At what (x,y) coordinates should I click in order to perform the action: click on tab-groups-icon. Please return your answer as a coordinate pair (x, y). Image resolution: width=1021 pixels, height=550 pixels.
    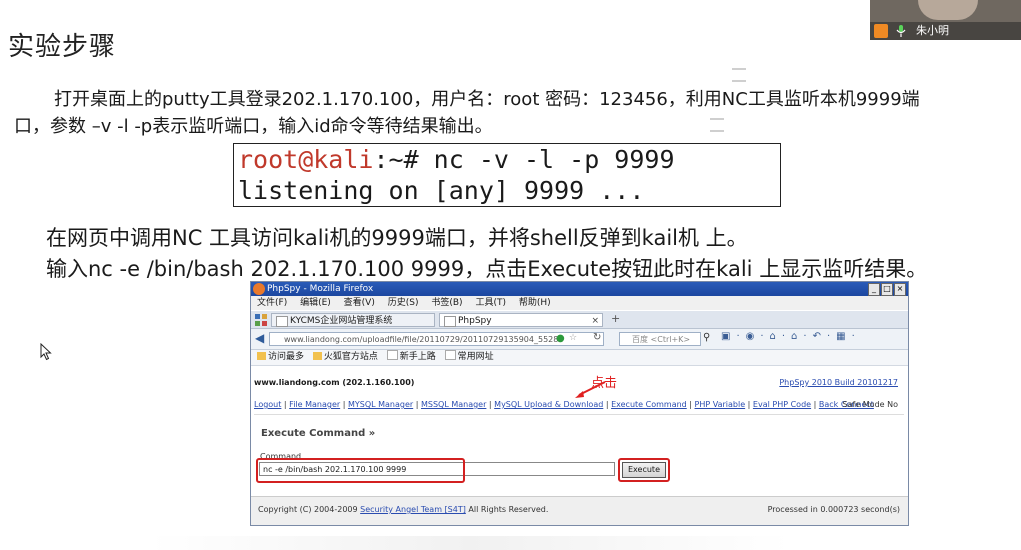
    Looking at the image, I should click on (261, 320).